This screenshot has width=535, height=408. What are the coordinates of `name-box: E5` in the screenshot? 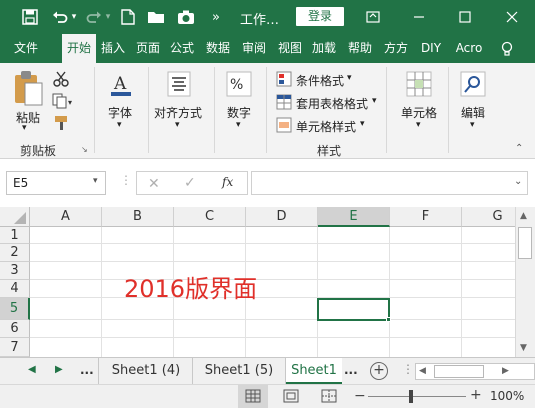 It's located at (56, 183).